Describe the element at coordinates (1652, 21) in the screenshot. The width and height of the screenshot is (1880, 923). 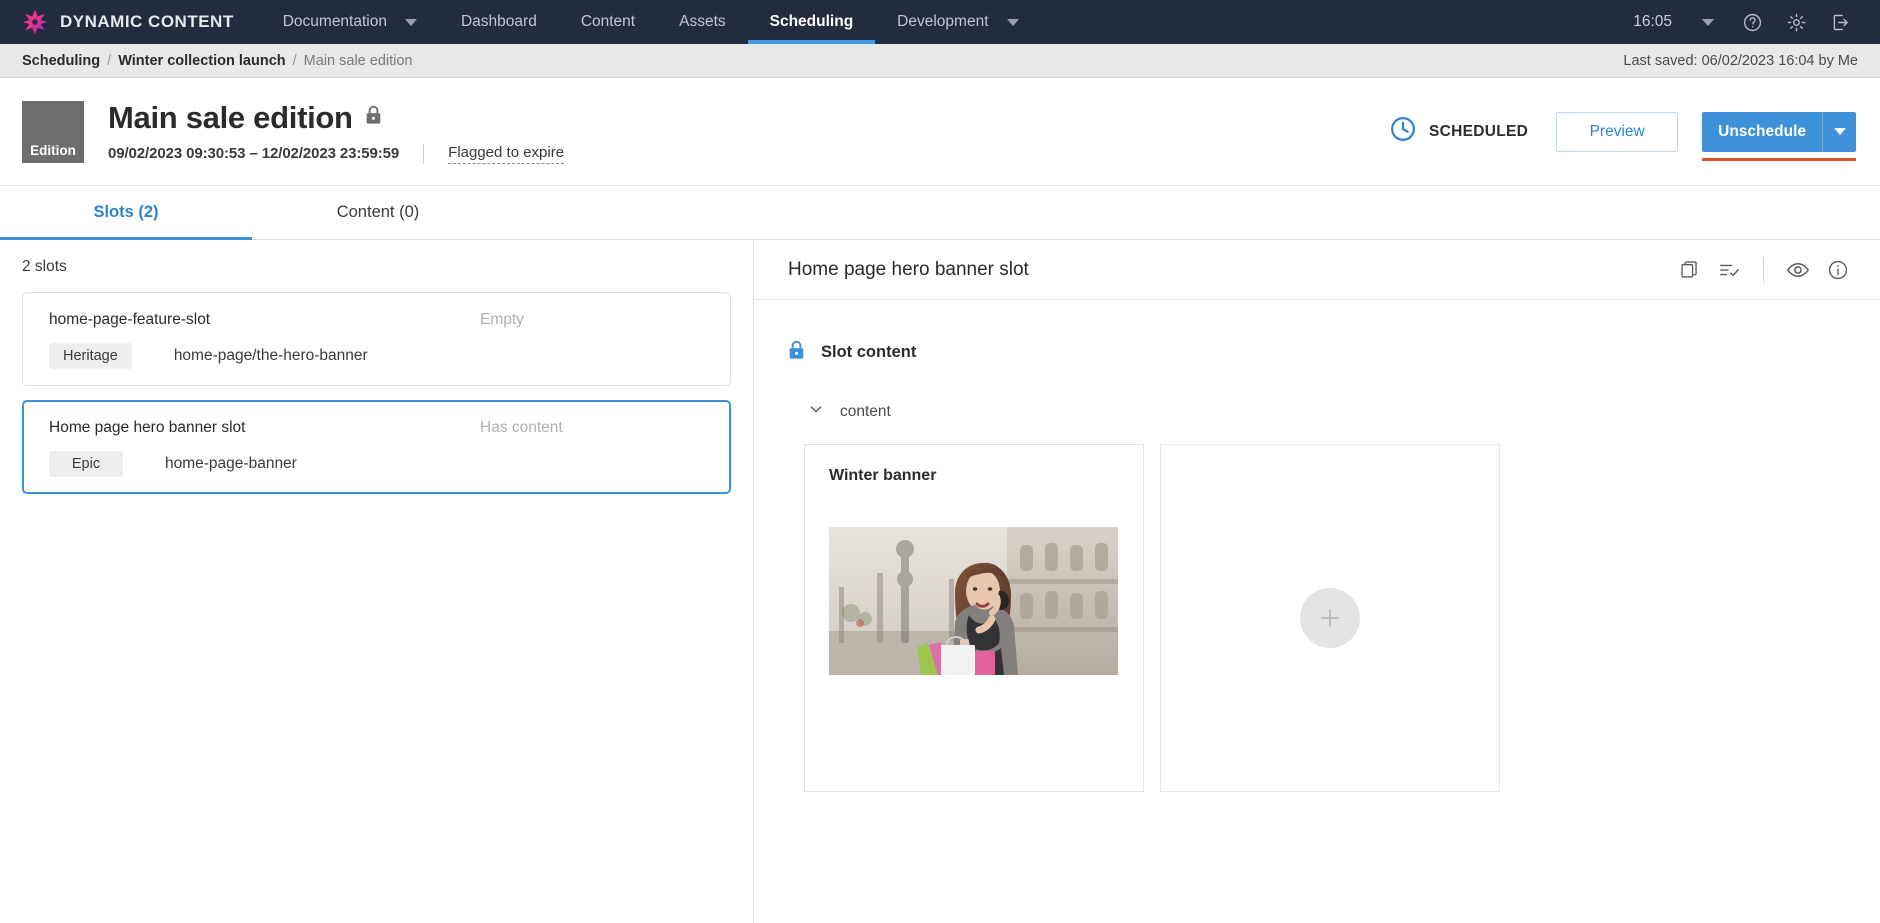
I see `clock-time-label: 16:05` at that location.